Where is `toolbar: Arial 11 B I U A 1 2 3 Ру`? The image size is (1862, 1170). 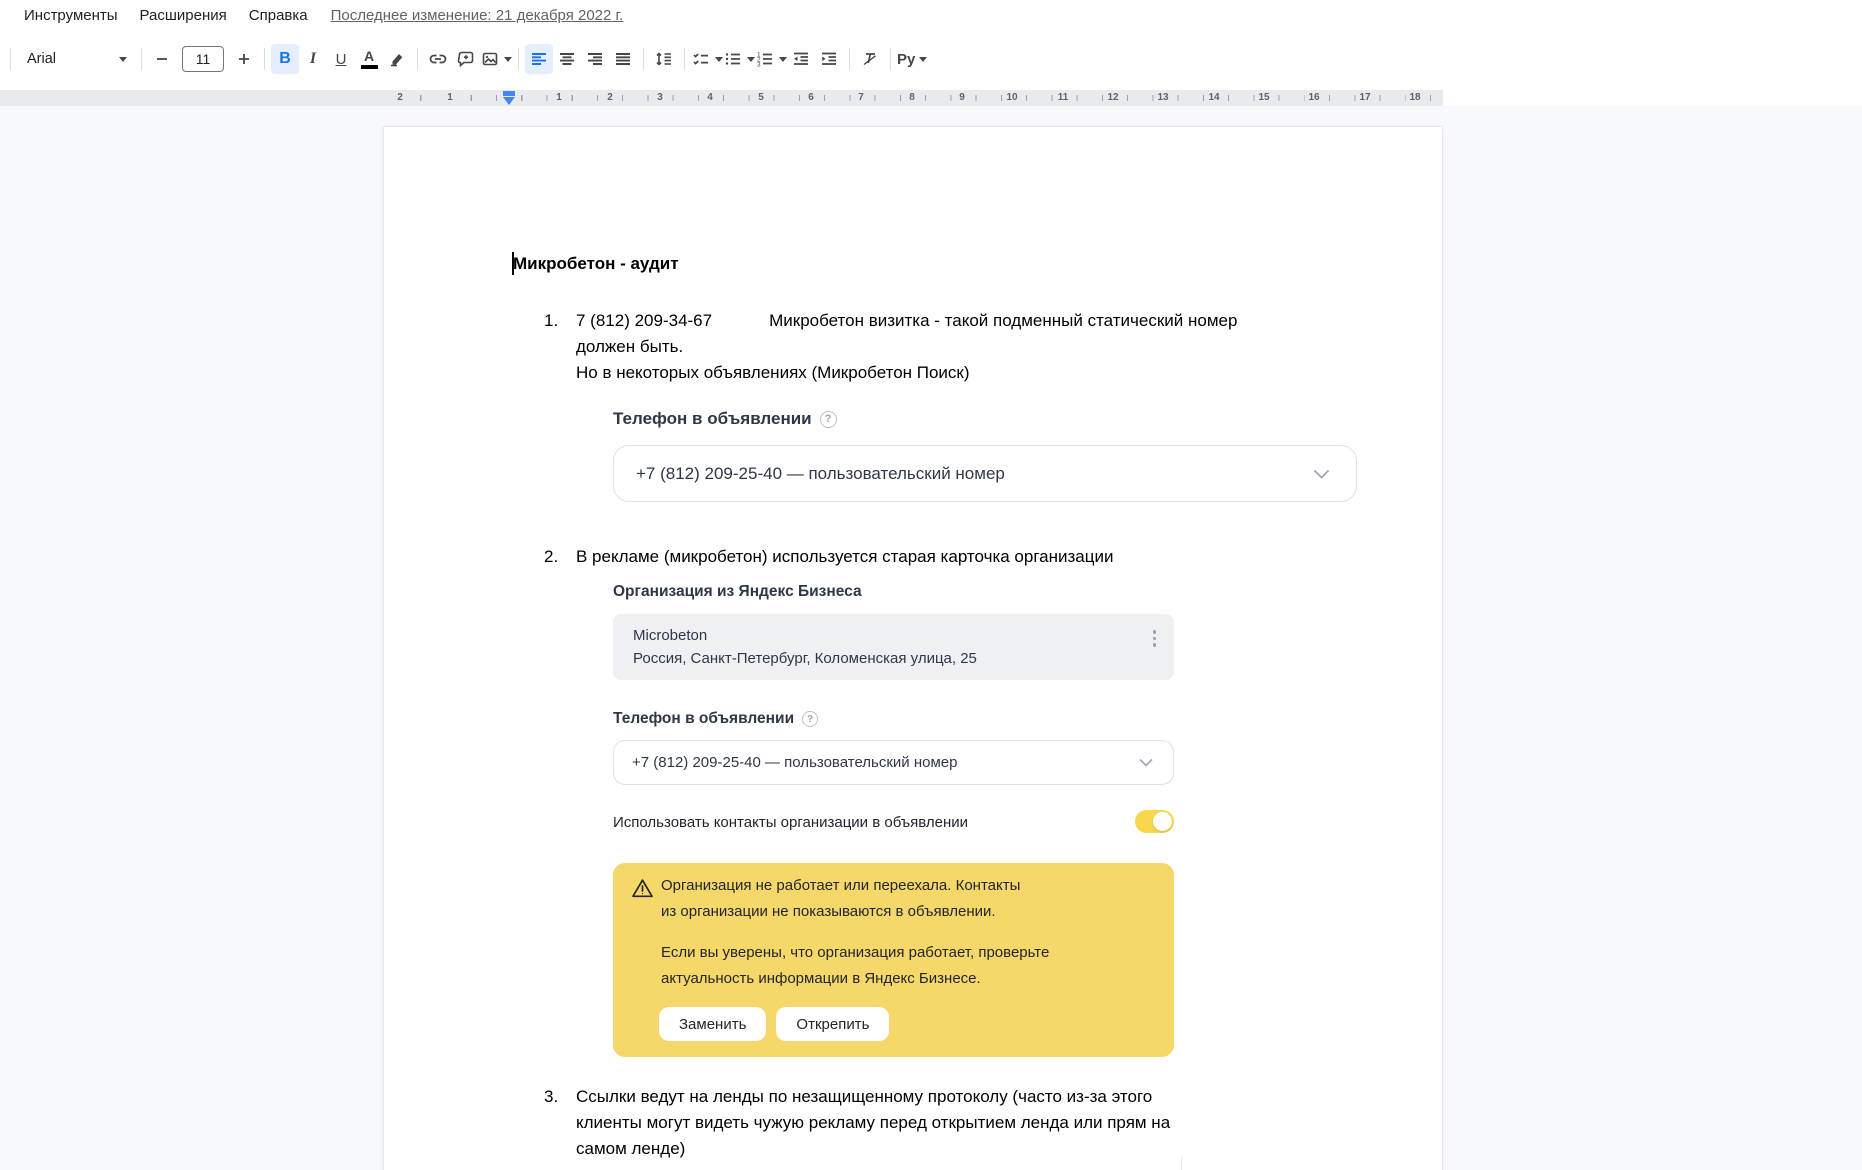
toolbar: Arial 11 B I U A 1 2 3 Ру is located at coordinates (931, 59).